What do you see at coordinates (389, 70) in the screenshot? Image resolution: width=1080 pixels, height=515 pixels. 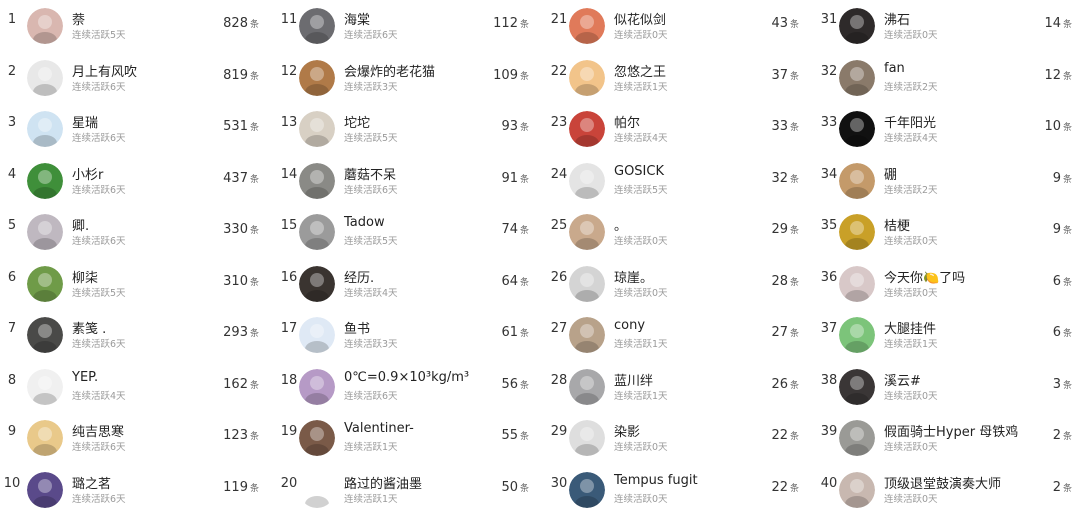 I see `user-name: 会爆炸的老花猫` at bounding box center [389, 70].